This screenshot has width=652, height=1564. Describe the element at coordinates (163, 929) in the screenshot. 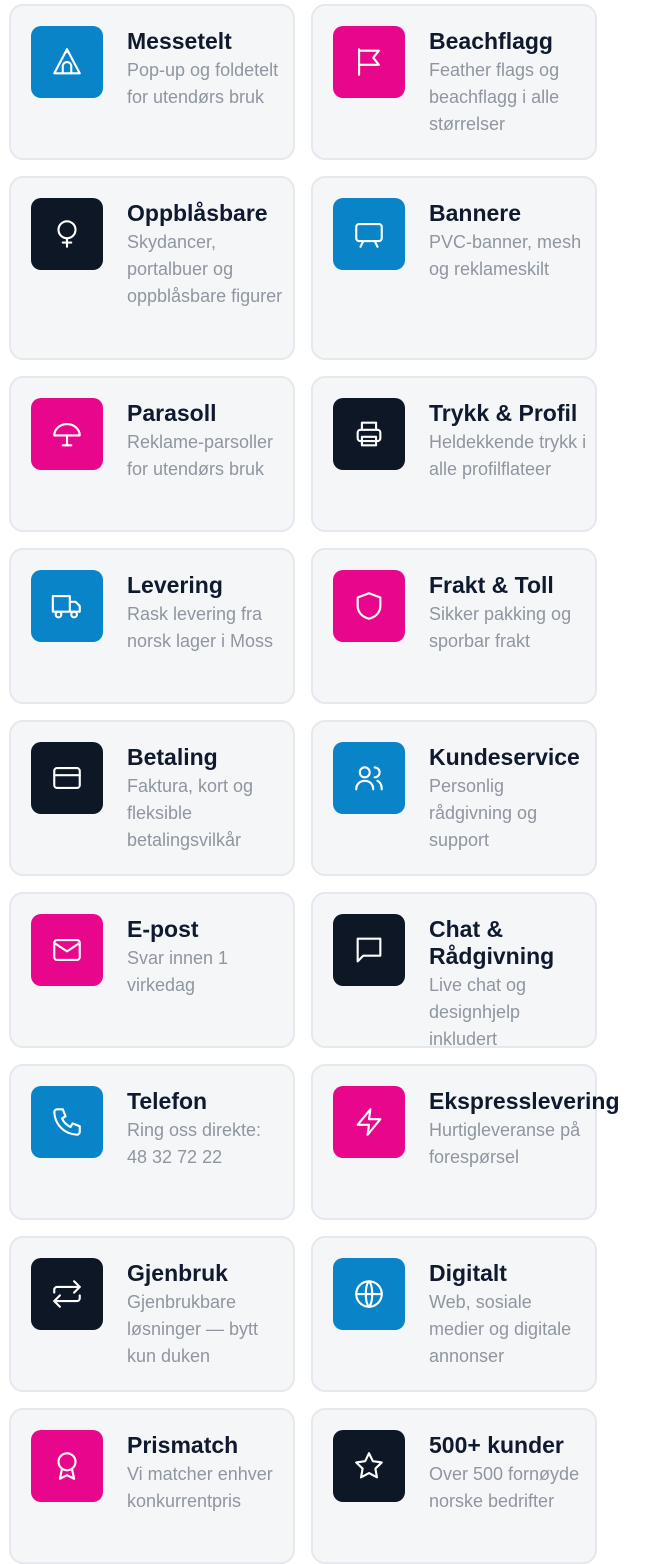

I see `card-title: E-post` at that location.